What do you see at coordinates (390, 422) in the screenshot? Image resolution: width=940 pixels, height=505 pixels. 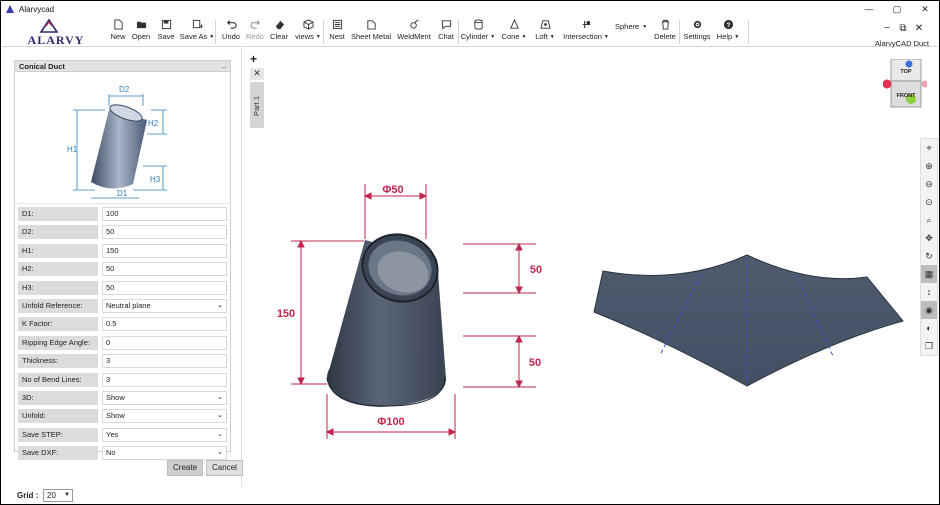 I see `dim-bottom-diameter: Φ100` at bounding box center [390, 422].